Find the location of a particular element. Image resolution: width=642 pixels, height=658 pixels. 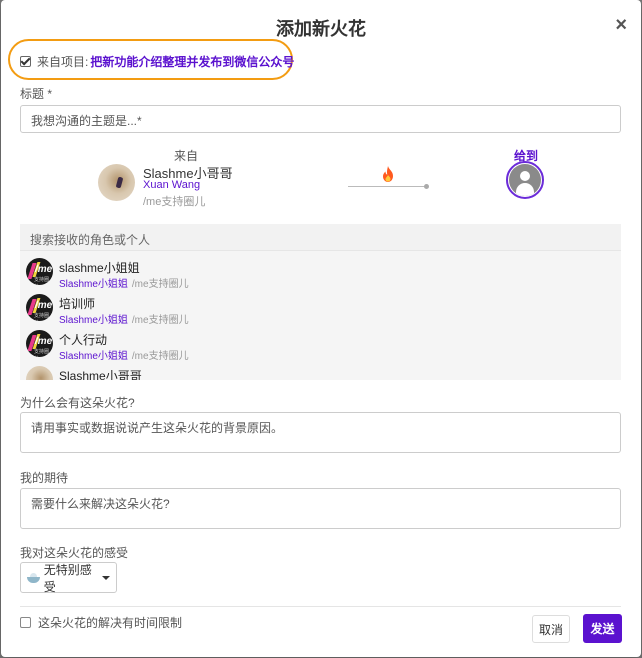

from-project-checkbox is located at coordinates (25, 61).